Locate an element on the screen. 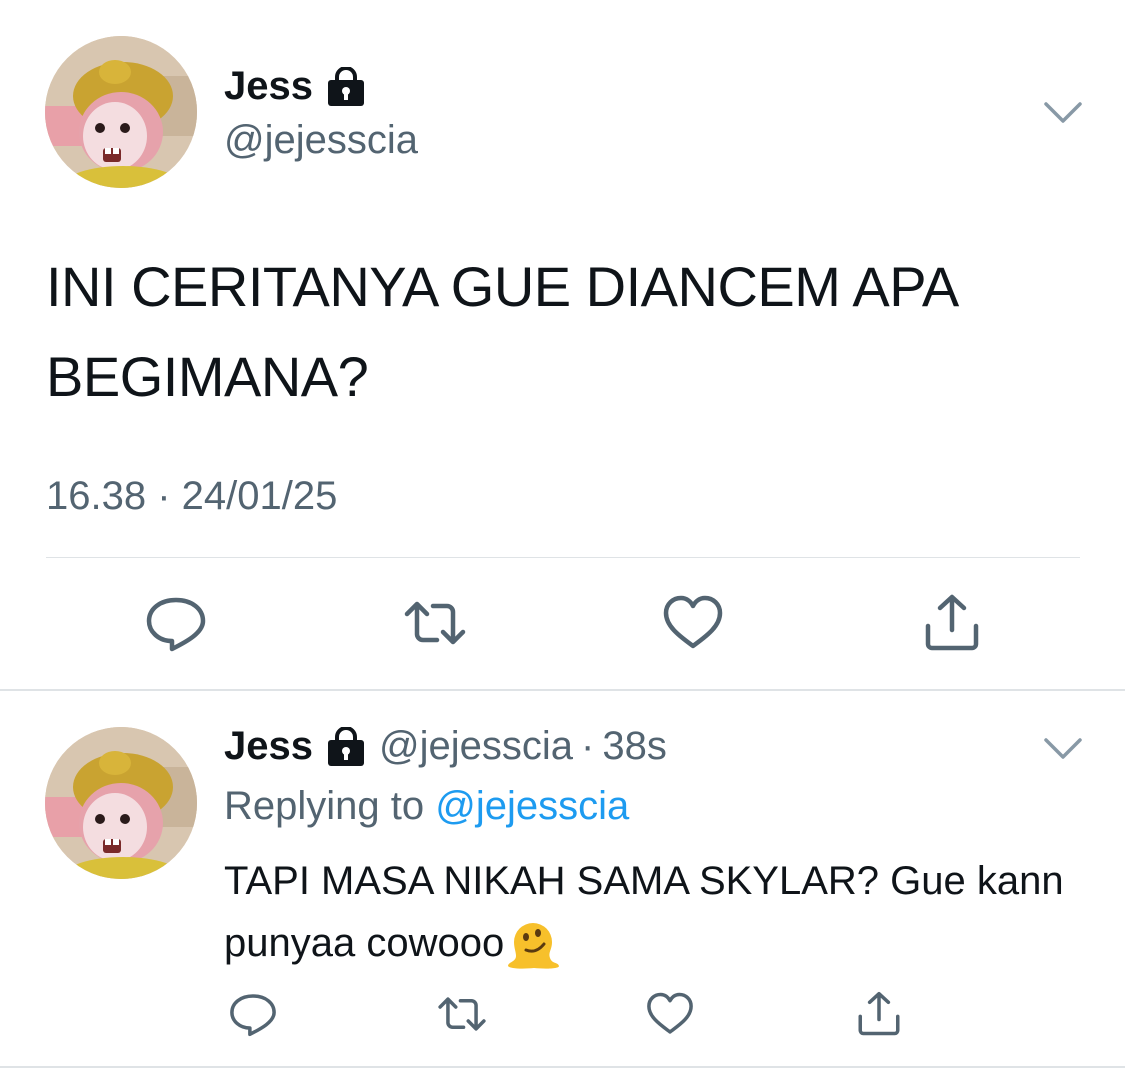 This screenshot has width=1125, height=1069. tweet-action-bar is located at coordinates (564, 623).